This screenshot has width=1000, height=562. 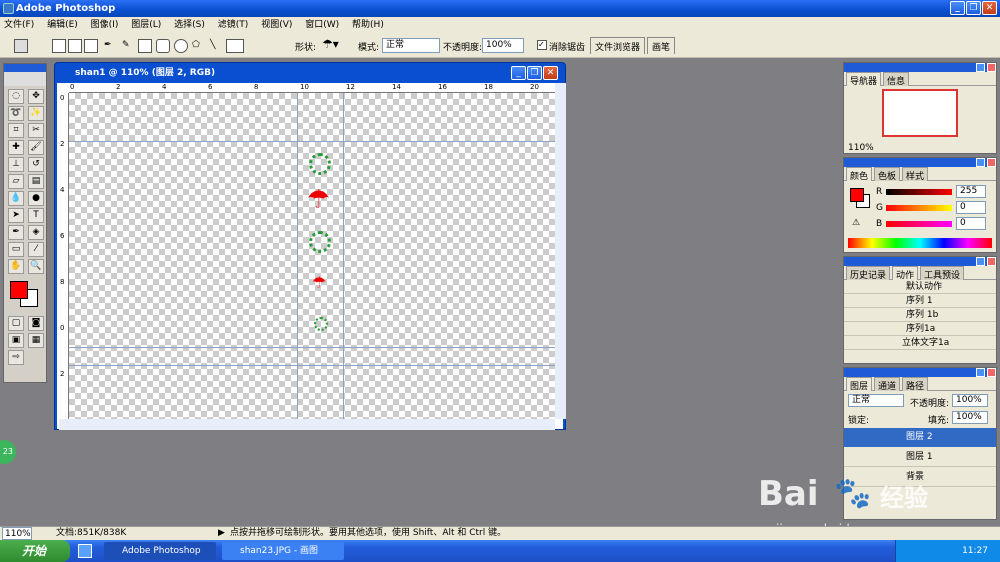 What do you see at coordinates (160, 551) in the screenshot?
I see `task-photoshop: Adobe Photoshop` at bounding box center [160, 551].